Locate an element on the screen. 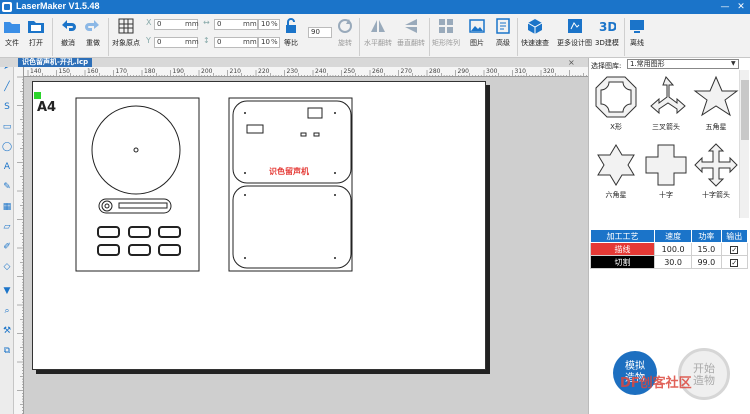  image-button: 图片 is located at coordinates (477, 32).